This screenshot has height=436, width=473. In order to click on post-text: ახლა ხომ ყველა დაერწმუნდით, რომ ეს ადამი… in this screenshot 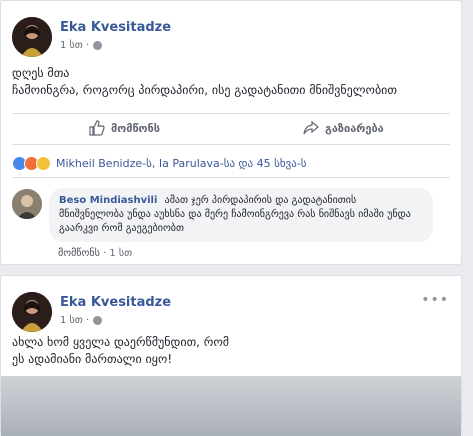, I will do `click(232, 351)`.